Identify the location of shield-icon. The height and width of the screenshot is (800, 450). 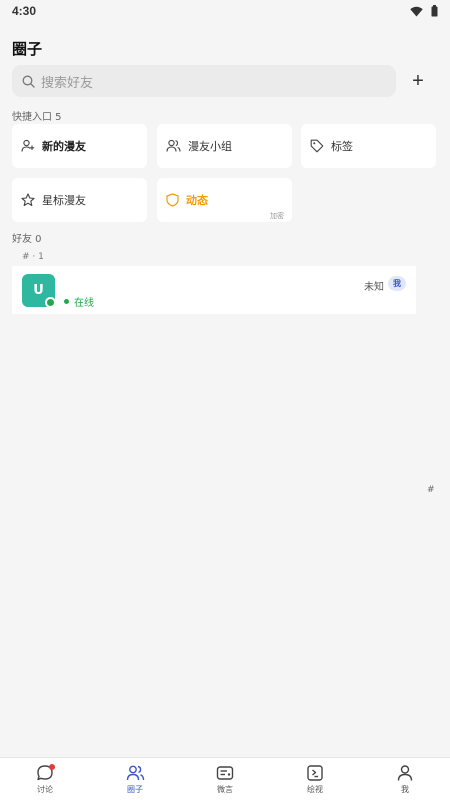
(172, 200).